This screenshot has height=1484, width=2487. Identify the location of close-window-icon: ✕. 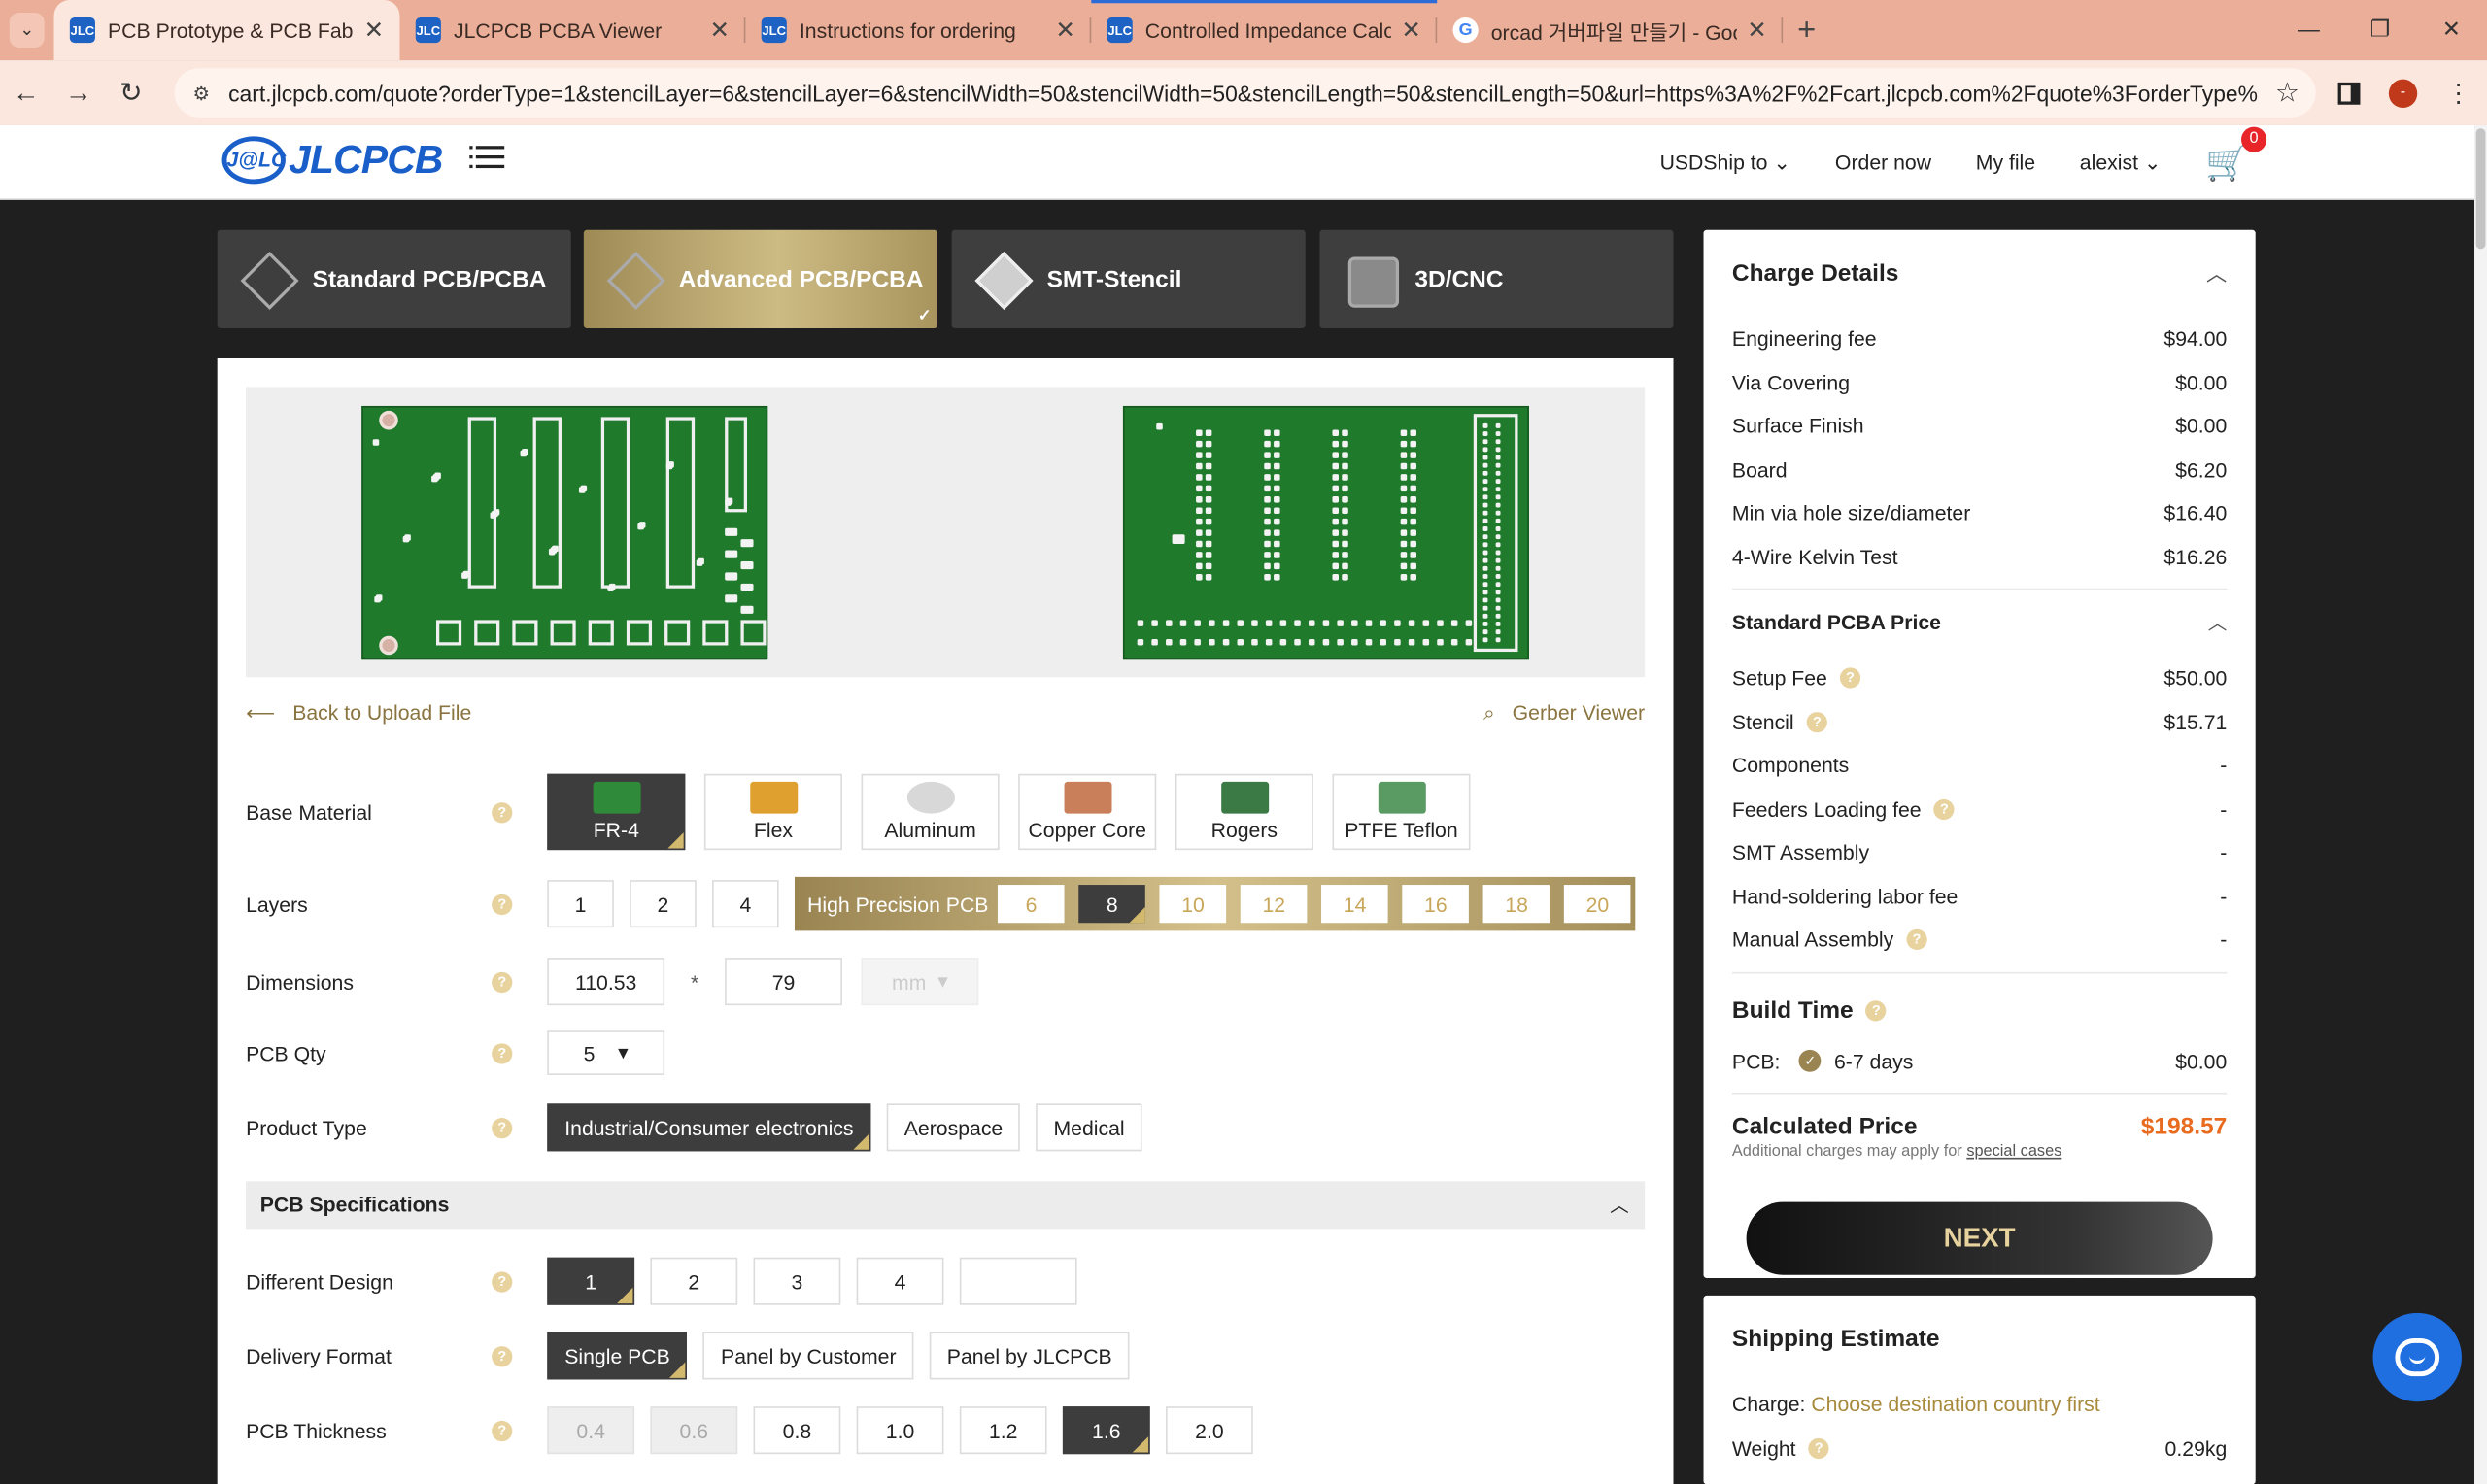
(2451, 30).